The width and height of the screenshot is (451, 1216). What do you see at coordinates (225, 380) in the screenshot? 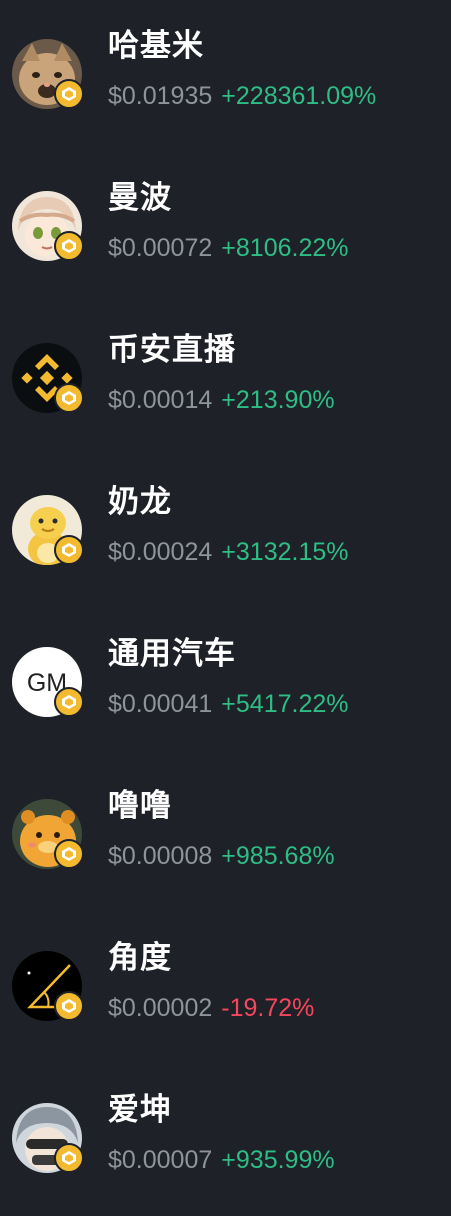
I see `token-row-binance-live: 币安直播 $0.00014 +213.90%` at bounding box center [225, 380].